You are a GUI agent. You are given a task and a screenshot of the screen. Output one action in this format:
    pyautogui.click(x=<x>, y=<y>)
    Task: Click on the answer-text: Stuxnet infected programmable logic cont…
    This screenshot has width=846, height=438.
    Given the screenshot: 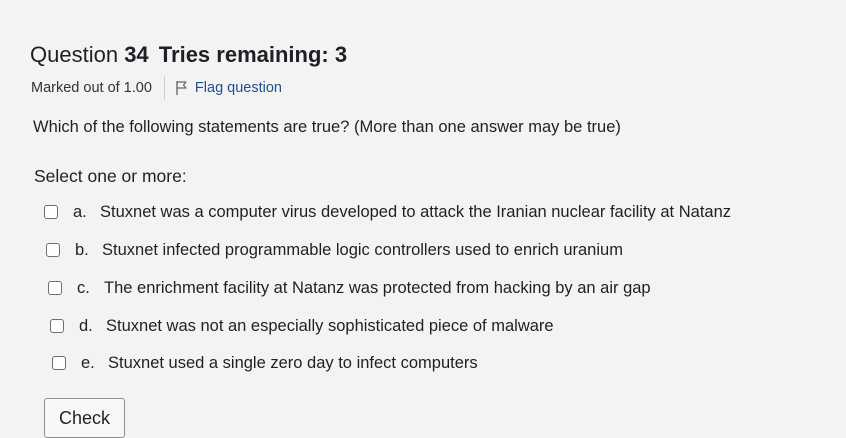 What is the action you would take?
    pyautogui.click(x=362, y=250)
    